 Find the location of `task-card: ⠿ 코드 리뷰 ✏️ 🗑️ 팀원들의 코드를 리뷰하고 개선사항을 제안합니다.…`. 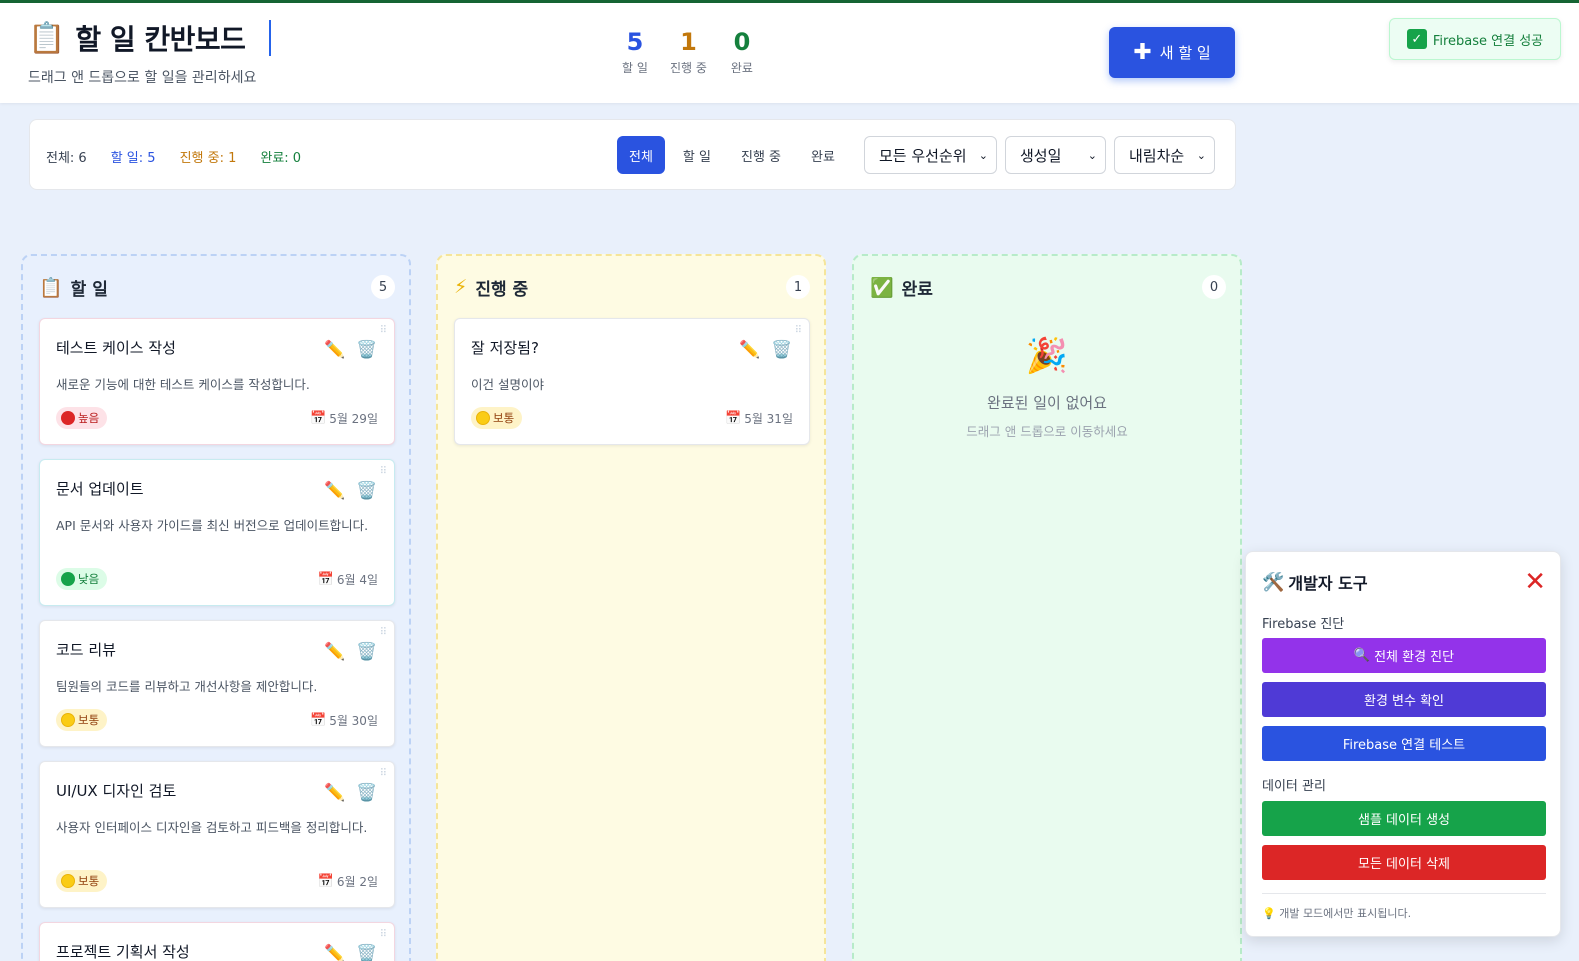

task-card: ⠿ 코드 리뷰 ✏️ 🗑️ 팀원들의 코드를 리뷰하고 개선사항을 제안합니다.… is located at coordinates (217, 683).